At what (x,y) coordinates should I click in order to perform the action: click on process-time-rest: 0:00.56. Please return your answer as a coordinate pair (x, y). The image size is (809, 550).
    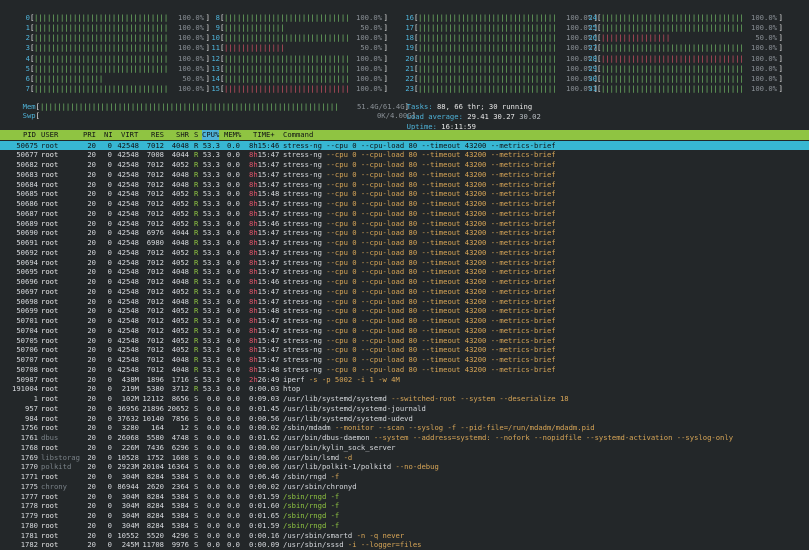
    Looking at the image, I should click on (264, 418).